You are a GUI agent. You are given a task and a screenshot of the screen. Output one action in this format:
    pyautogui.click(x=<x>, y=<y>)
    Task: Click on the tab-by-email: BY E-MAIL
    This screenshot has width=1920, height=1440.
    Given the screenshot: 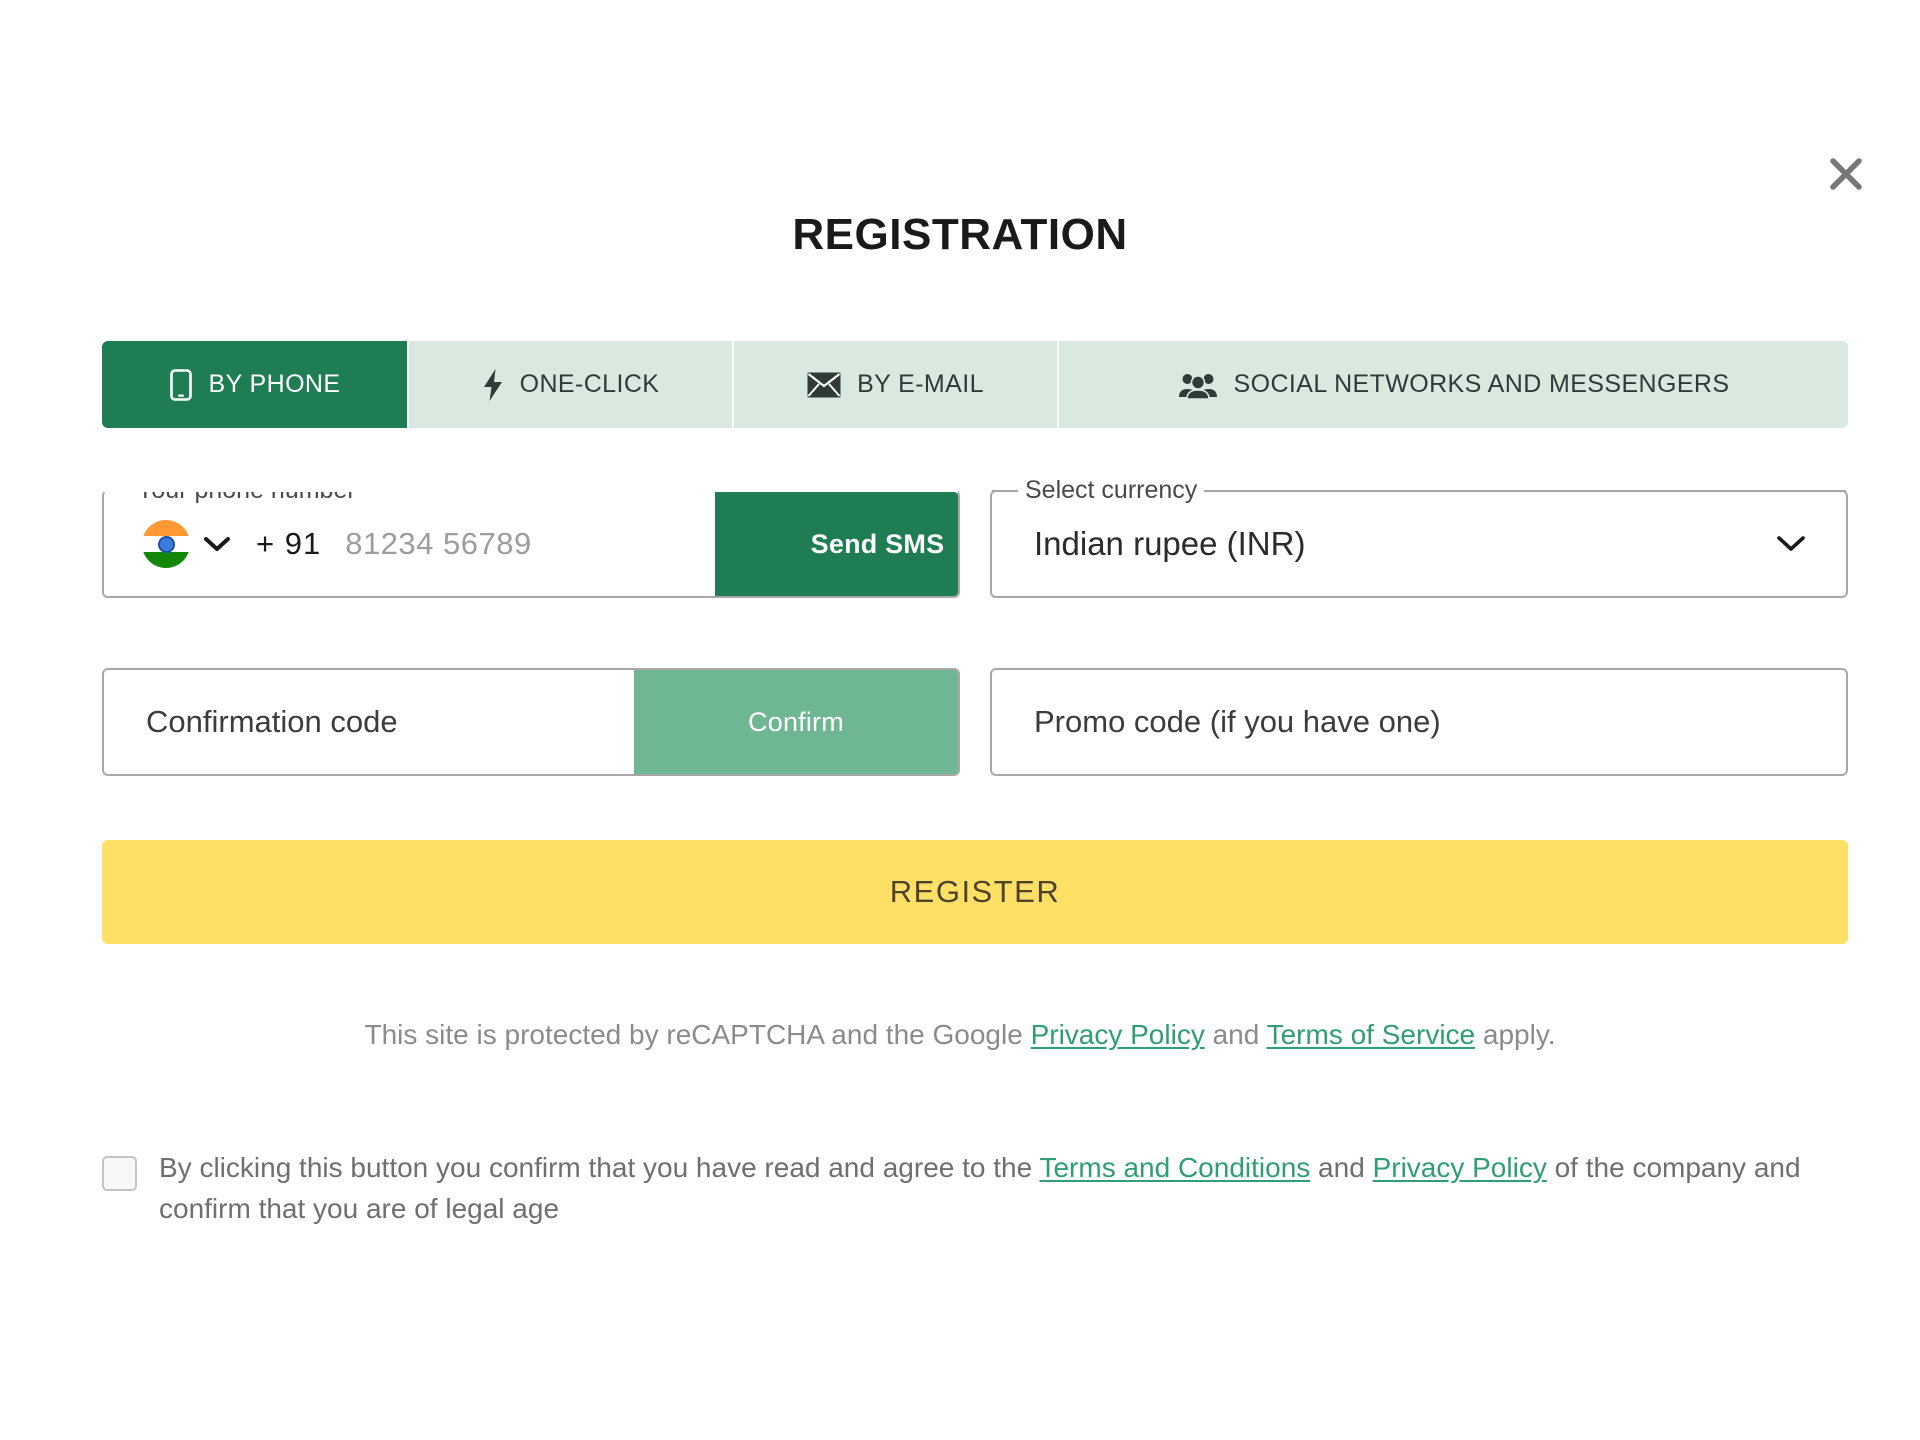 What is the action you would take?
    pyautogui.click(x=896, y=384)
    